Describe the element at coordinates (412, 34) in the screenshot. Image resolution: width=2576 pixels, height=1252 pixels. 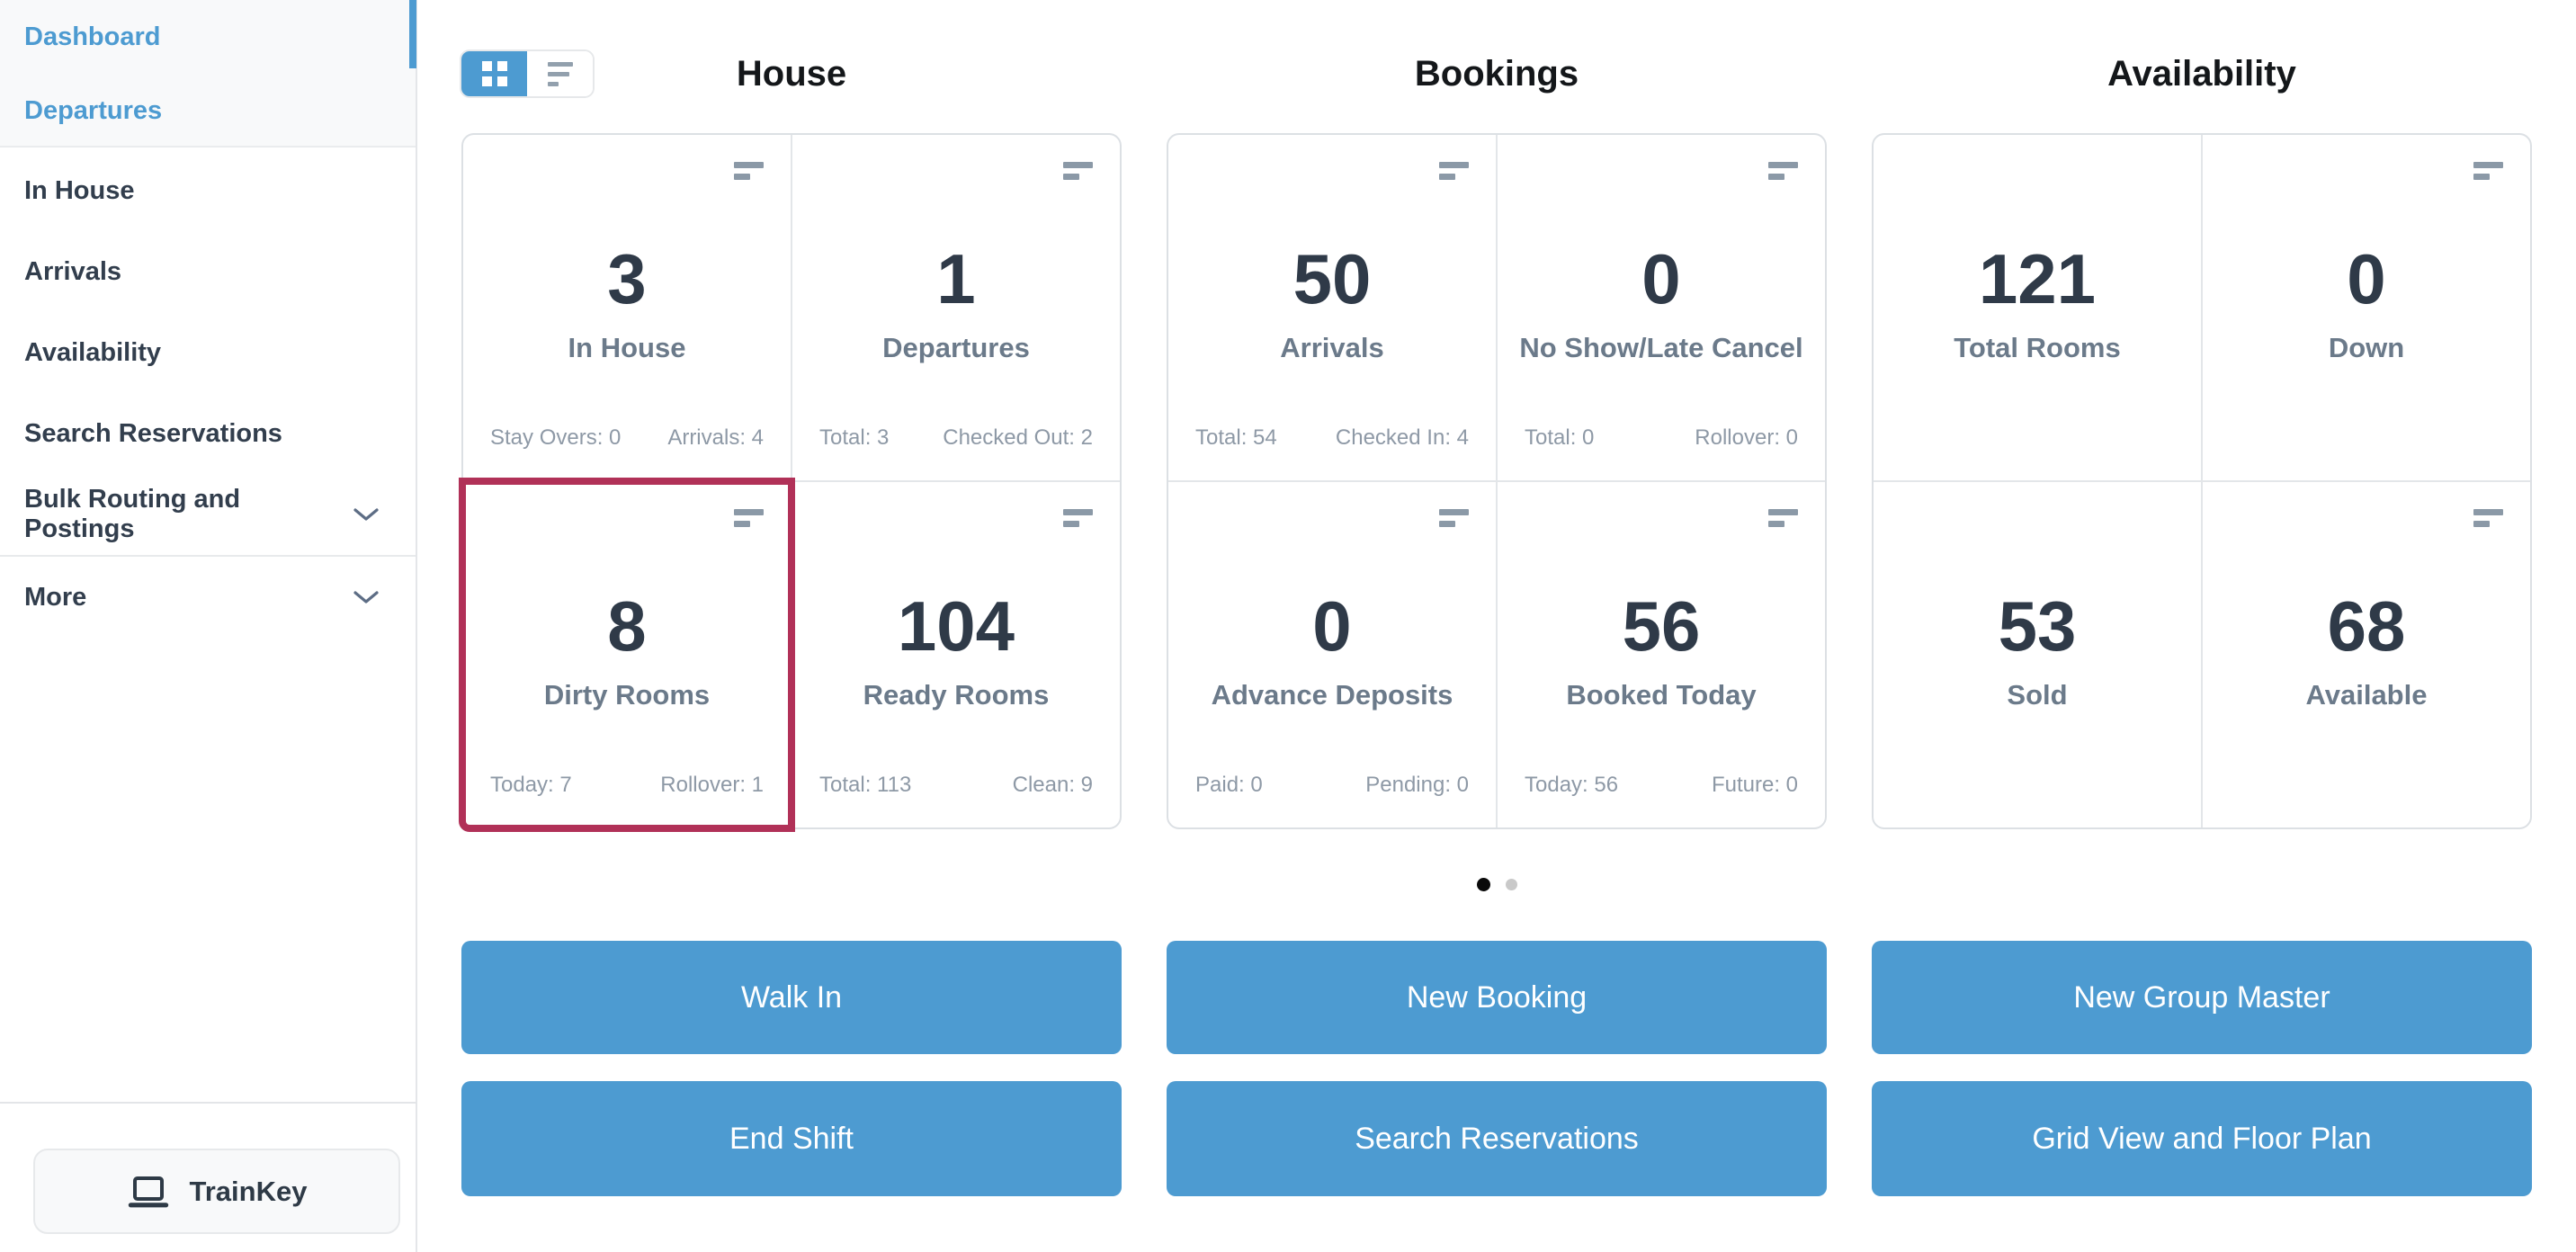
I see `sidebar-scrollbar-thumb` at that location.